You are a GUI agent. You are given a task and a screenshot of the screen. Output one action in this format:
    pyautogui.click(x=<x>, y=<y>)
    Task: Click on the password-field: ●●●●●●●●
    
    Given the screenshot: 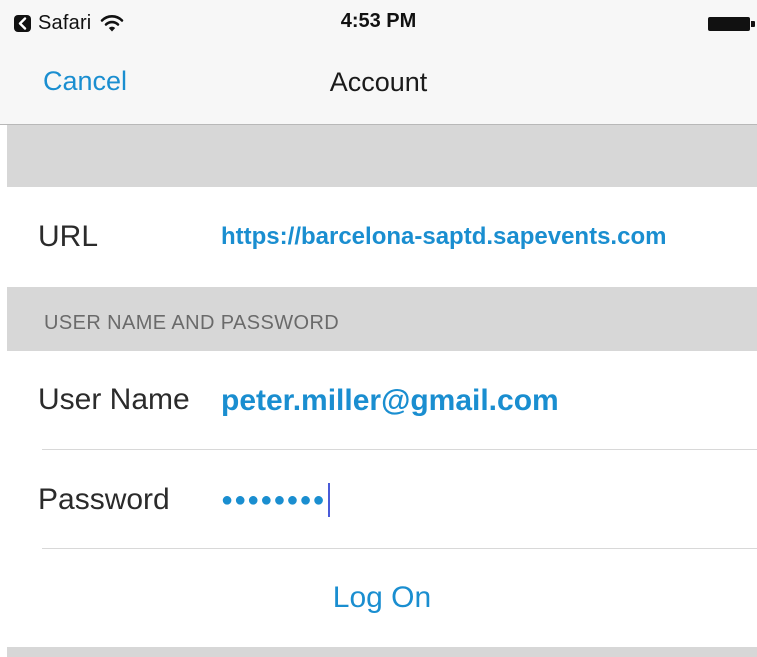 What is the action you would take?
    pyautogui.click(x=275, y=500)
    